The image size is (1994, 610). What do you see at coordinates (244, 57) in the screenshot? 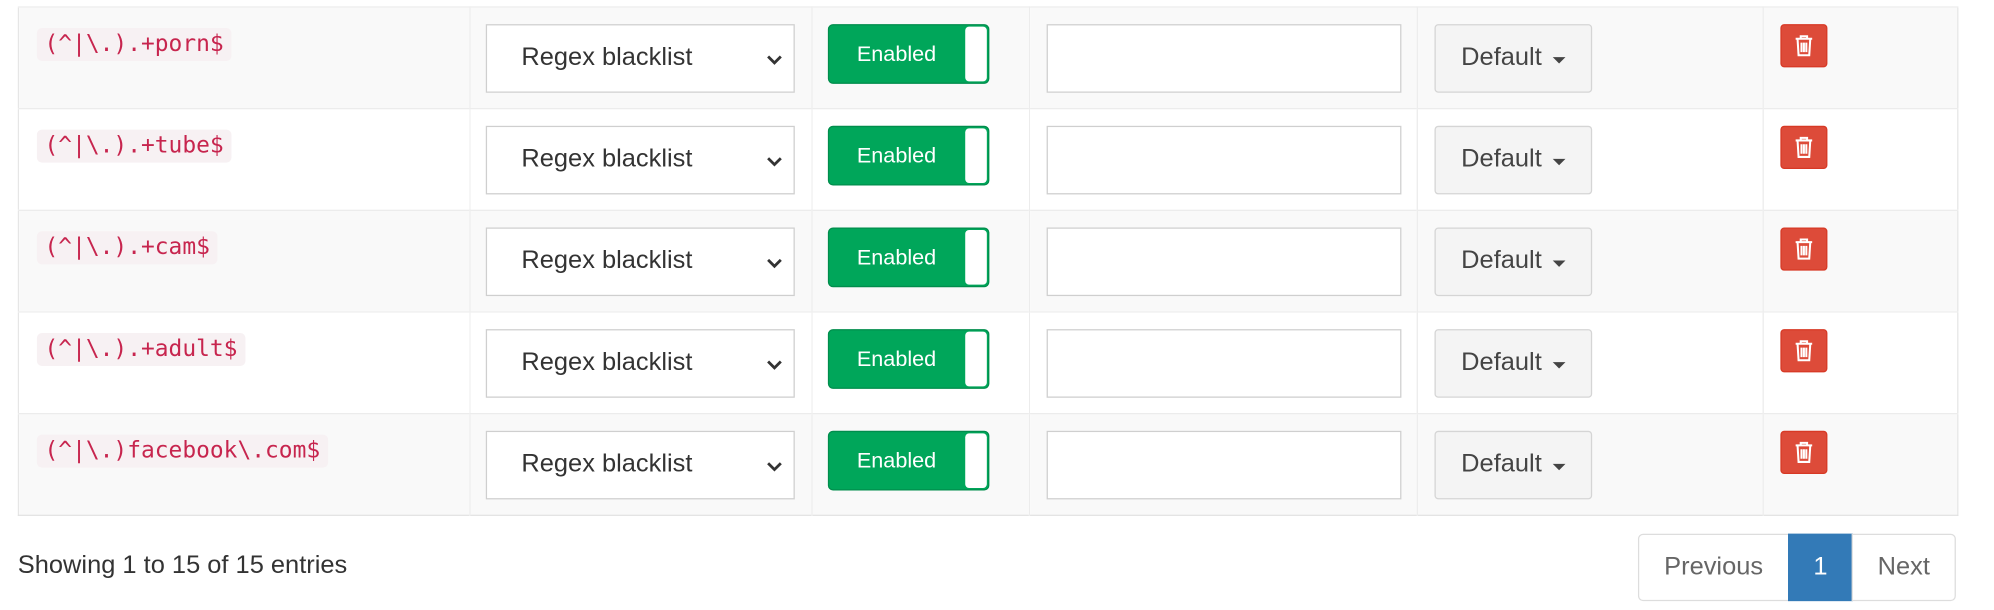
I see `domain-cell: (^|\.).+porn$` at bounding box center [244, 57].